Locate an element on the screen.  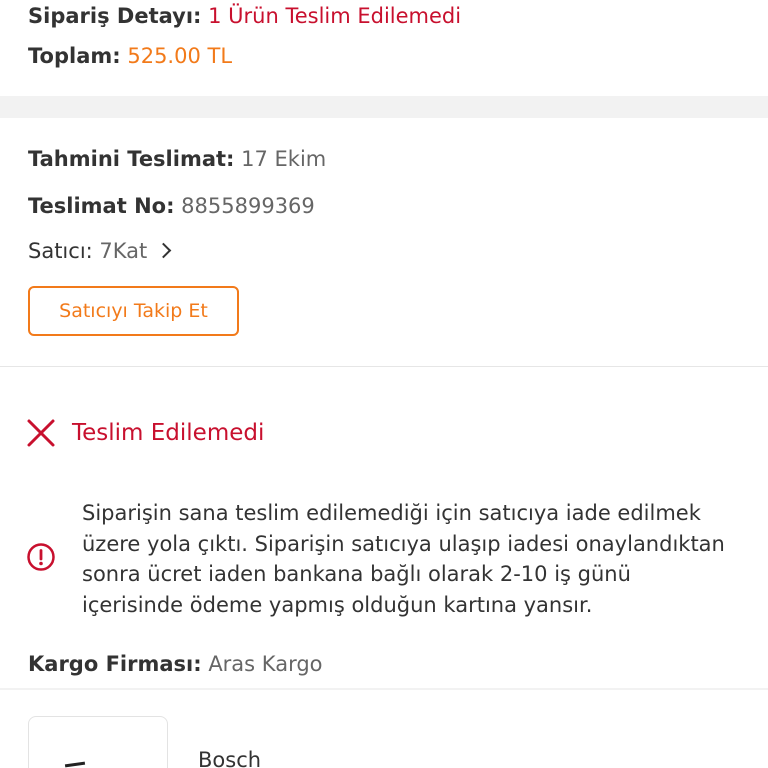
delivery-number-row: Teslimat No: 8855899369 is located at coordinates (171, 206).